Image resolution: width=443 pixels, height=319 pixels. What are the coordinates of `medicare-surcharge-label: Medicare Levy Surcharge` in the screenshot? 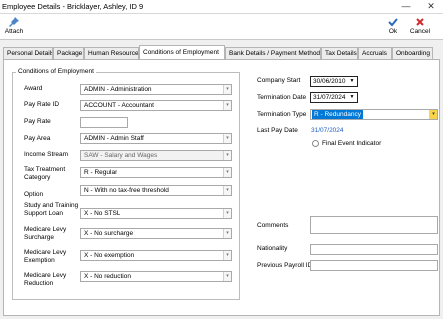 It's located at (45, 233).